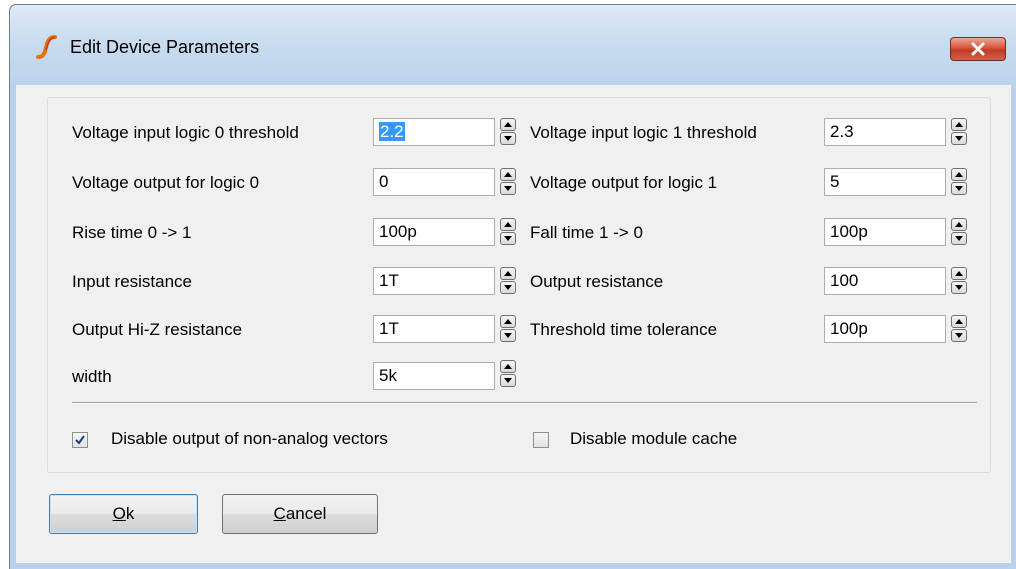 Image resolution: width=1016 pixels, height=569 pixels. Describe the element at coordinates (624, 182) in the screenshot. I see `param-label: Voltage output for logic 1` at that location.